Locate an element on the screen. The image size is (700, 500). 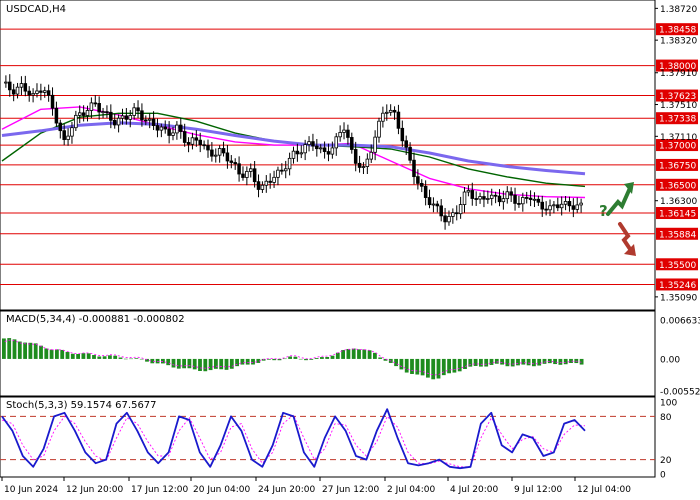
macd-tick-label: 0.00 is located at coordinates (670, 360).